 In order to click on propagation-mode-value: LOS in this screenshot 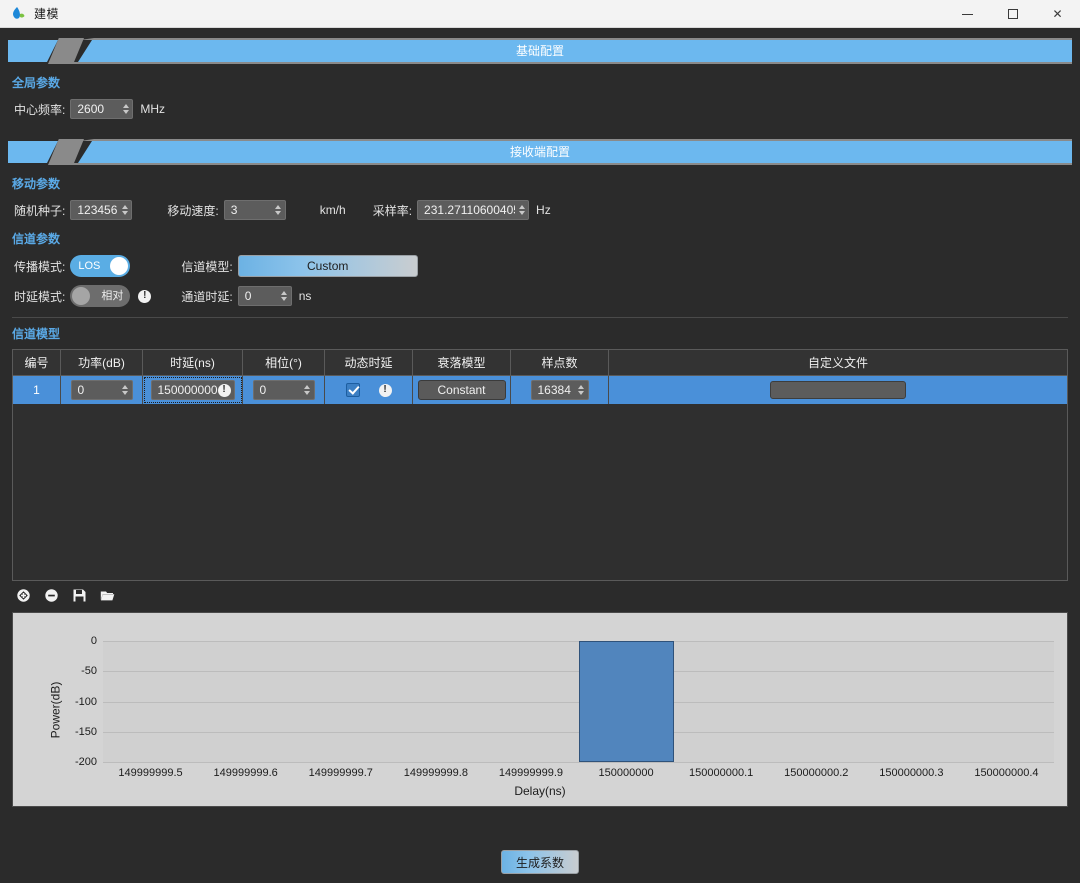, I will do `click(89, 266)`.